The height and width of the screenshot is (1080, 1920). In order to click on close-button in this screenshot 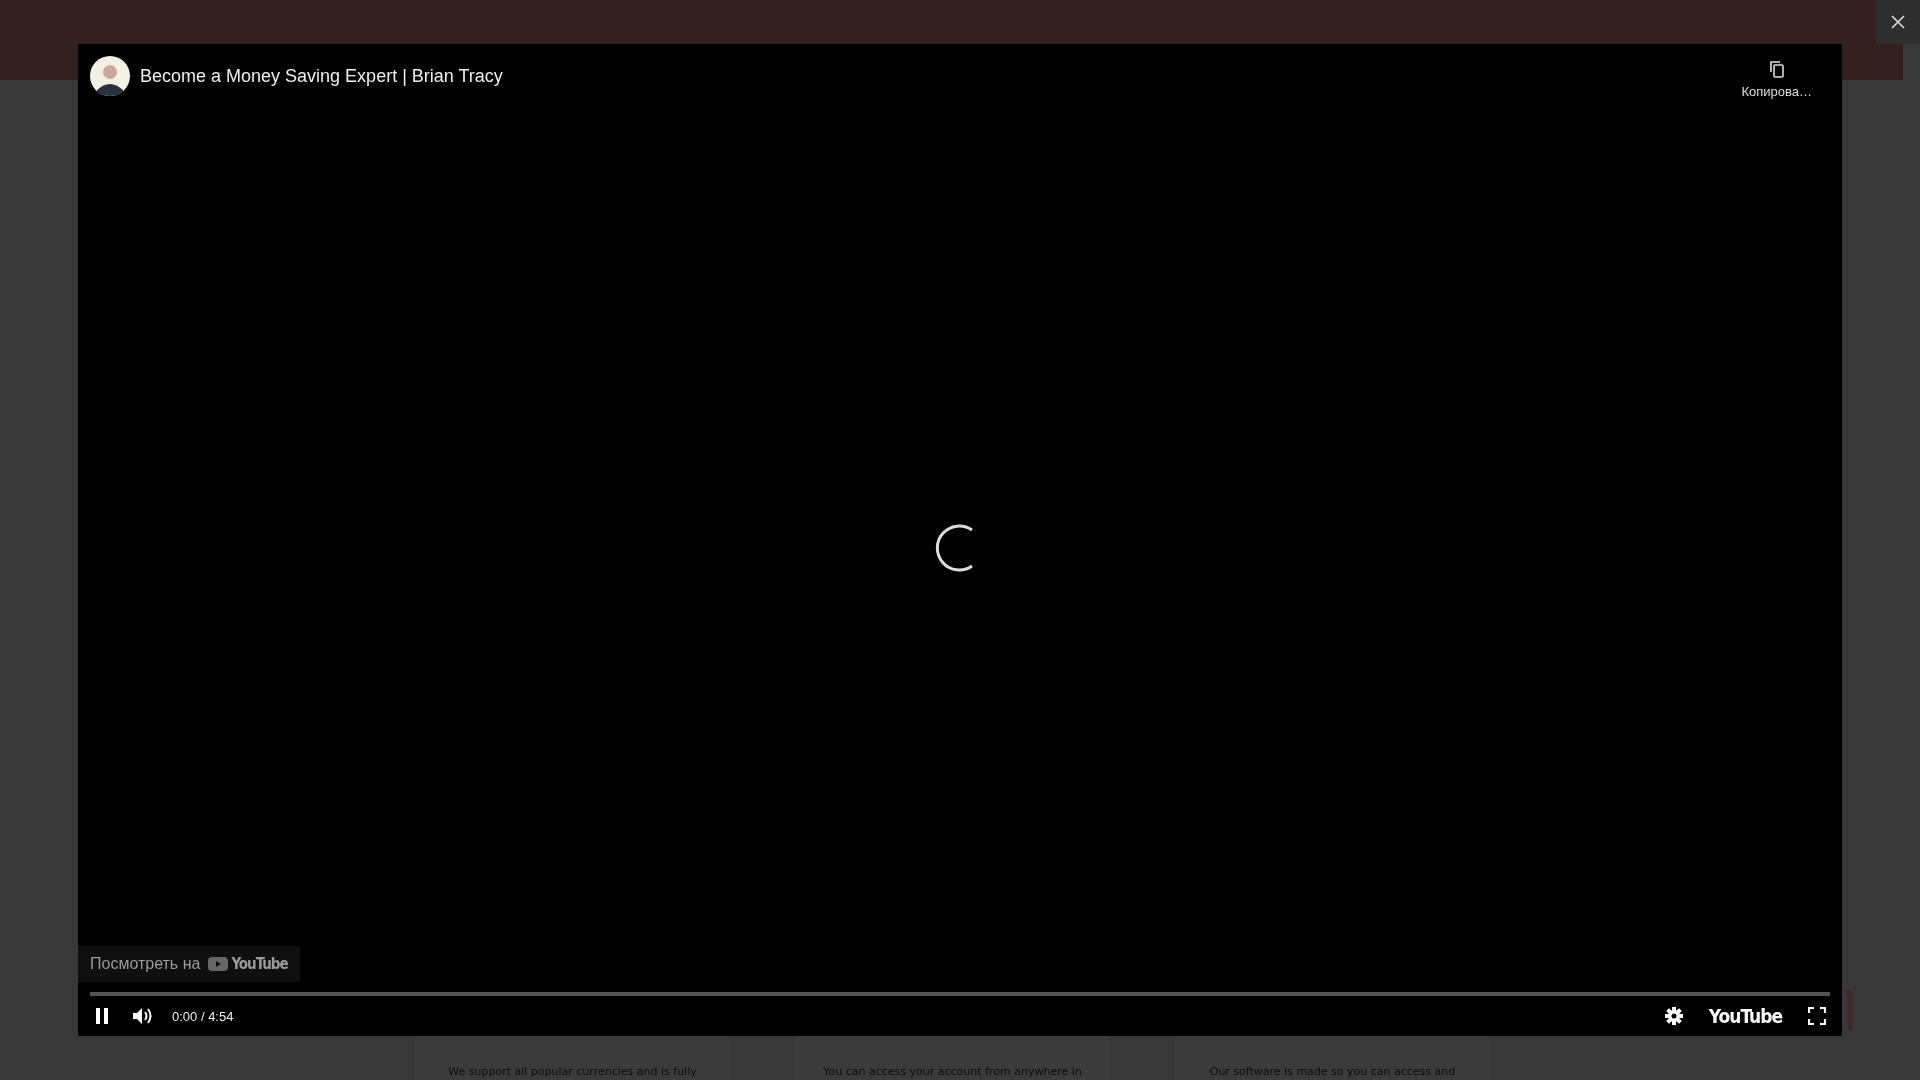, I will do `click(1898, 22)`.